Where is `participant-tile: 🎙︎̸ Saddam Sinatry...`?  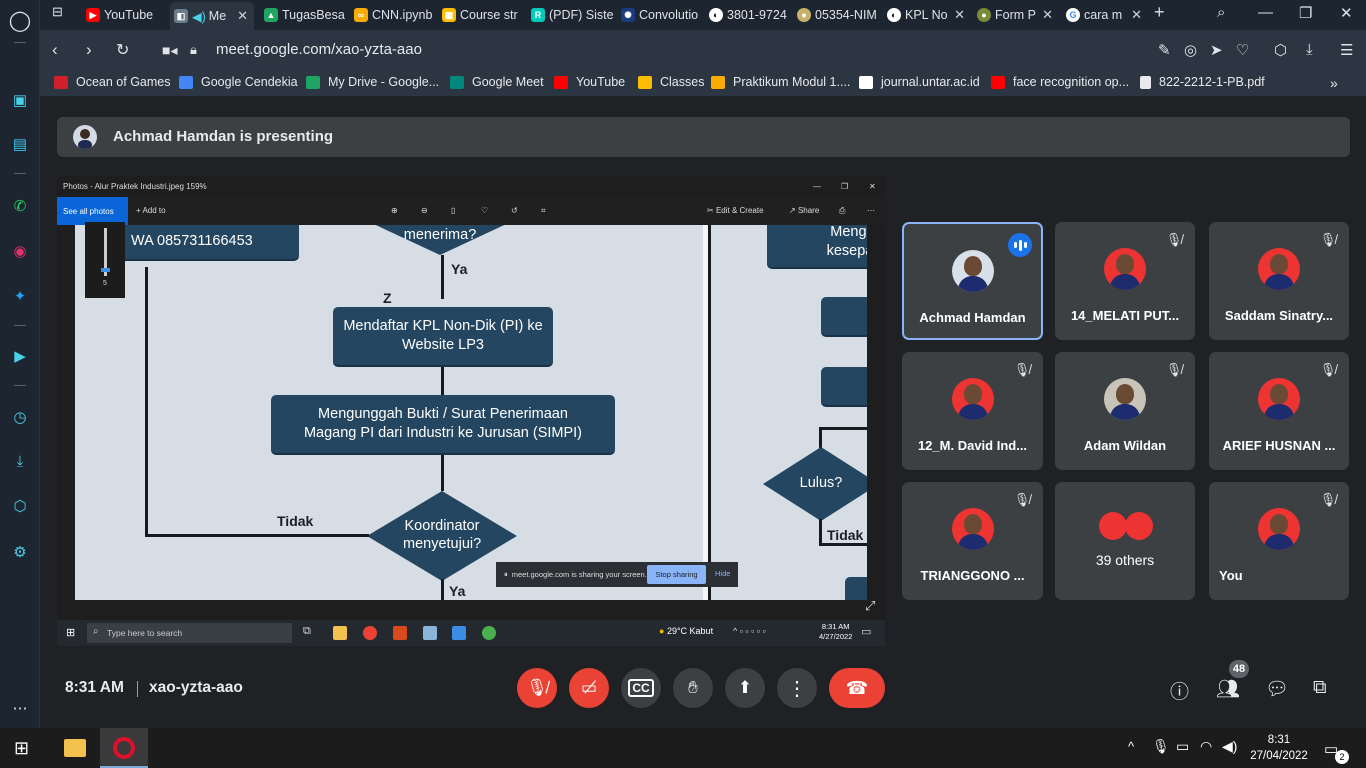 participant-tile: 🎙︎̸ Saddam Sinatry... is located at coordinates (1279, 281).